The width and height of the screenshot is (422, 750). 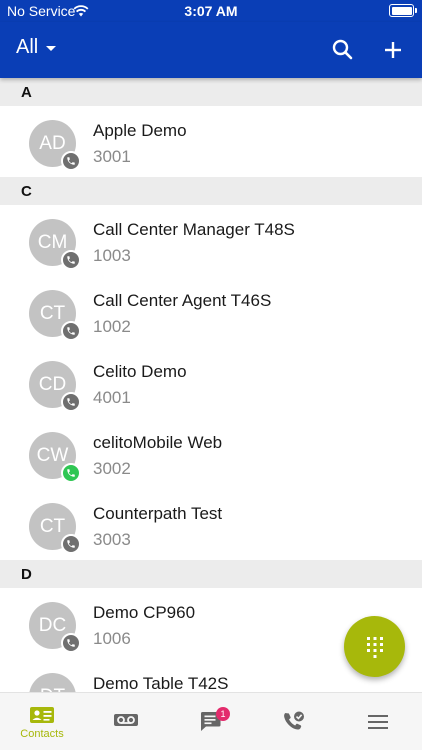 I want to click on call-history-icon, so click(x=294, y=720).